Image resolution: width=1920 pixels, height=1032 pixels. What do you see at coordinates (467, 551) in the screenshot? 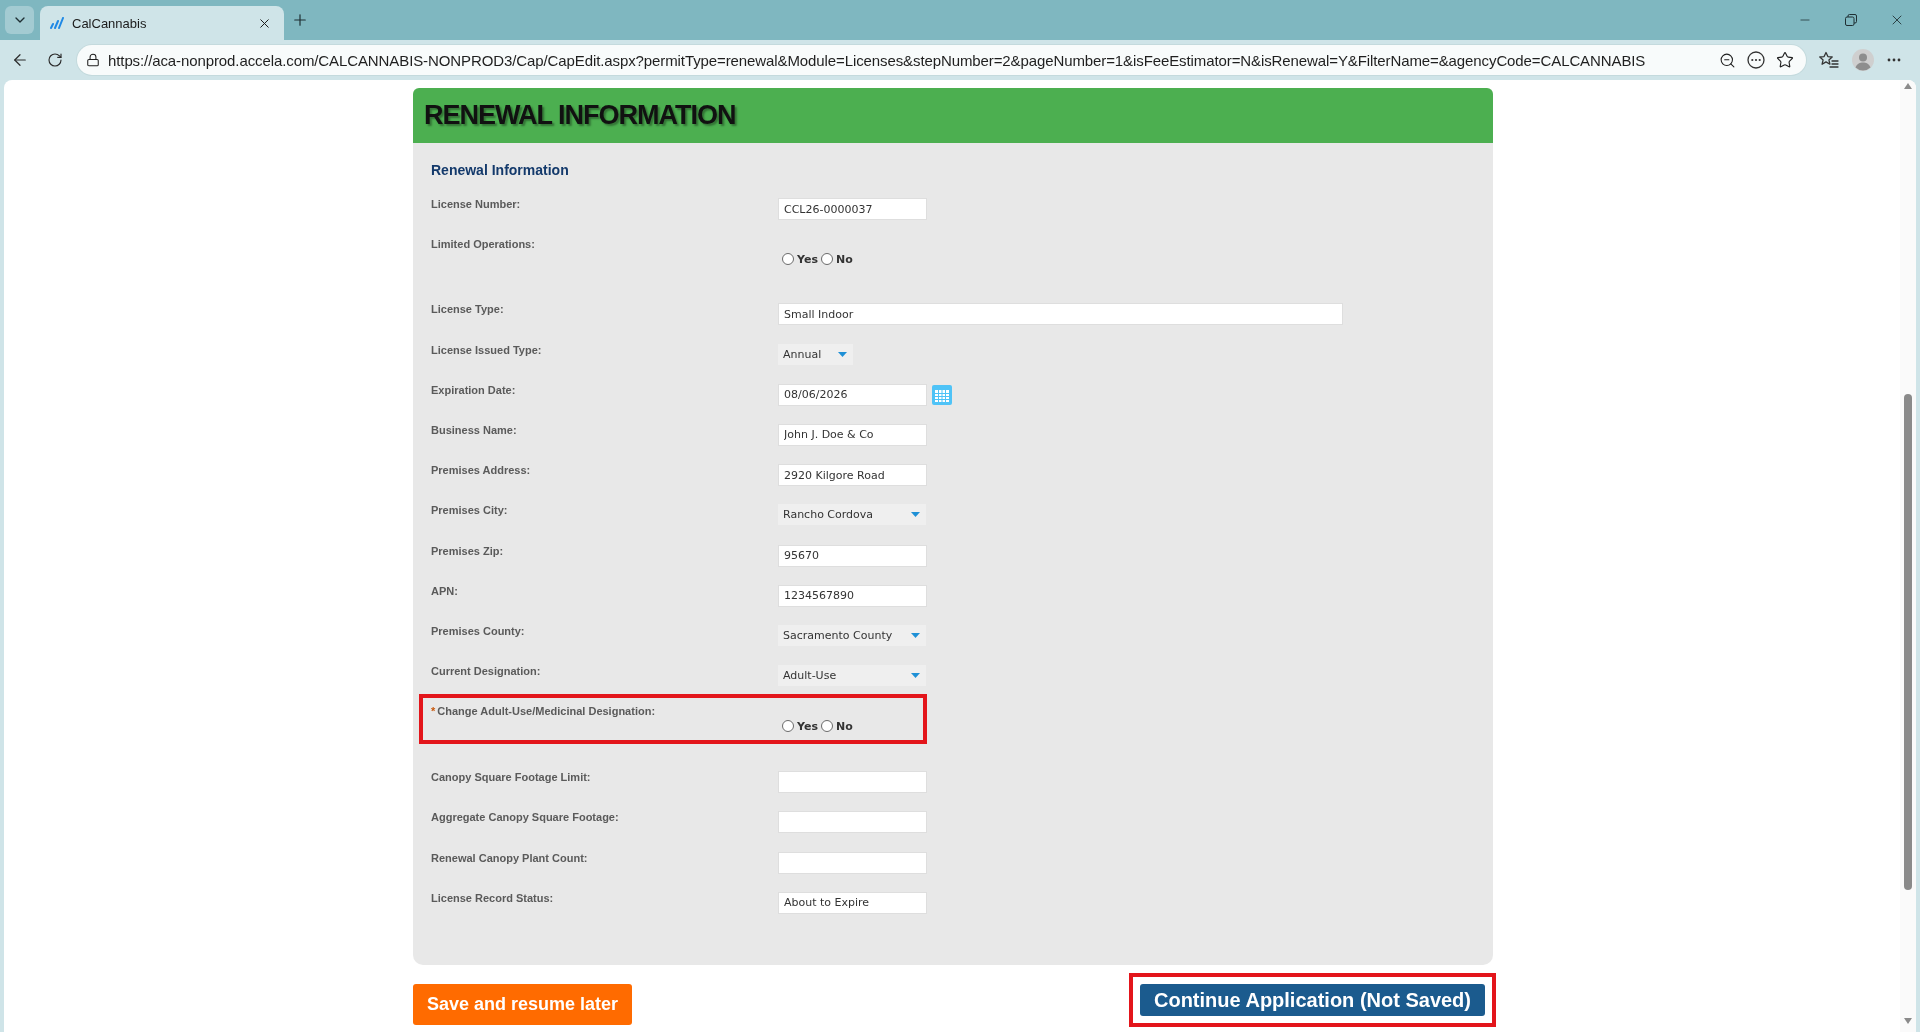
I see `field-label: Premises Zip:` at bounding box center [467, 551].